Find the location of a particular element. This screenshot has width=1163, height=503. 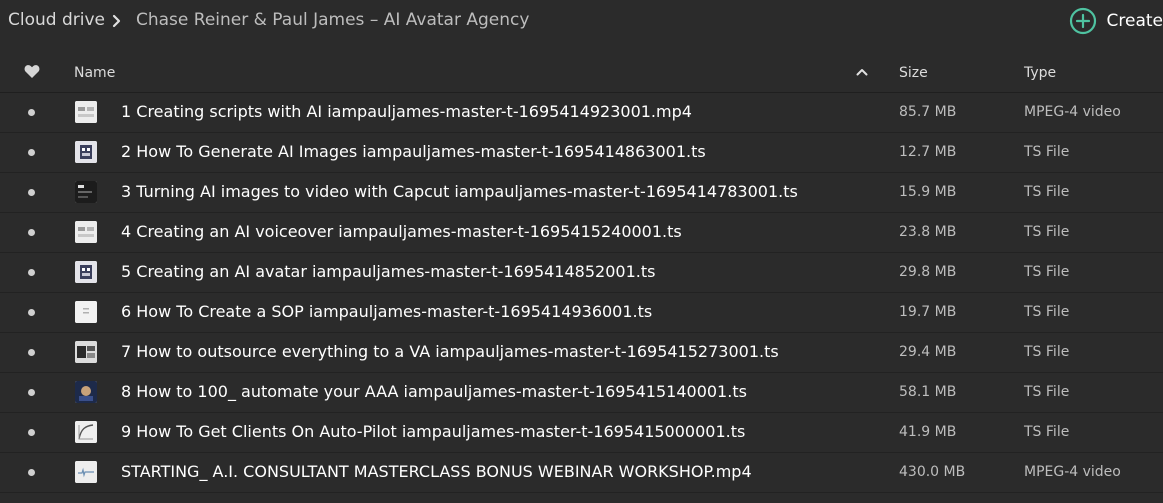

column-type-header: Type is located at coordinates (1040, 73).